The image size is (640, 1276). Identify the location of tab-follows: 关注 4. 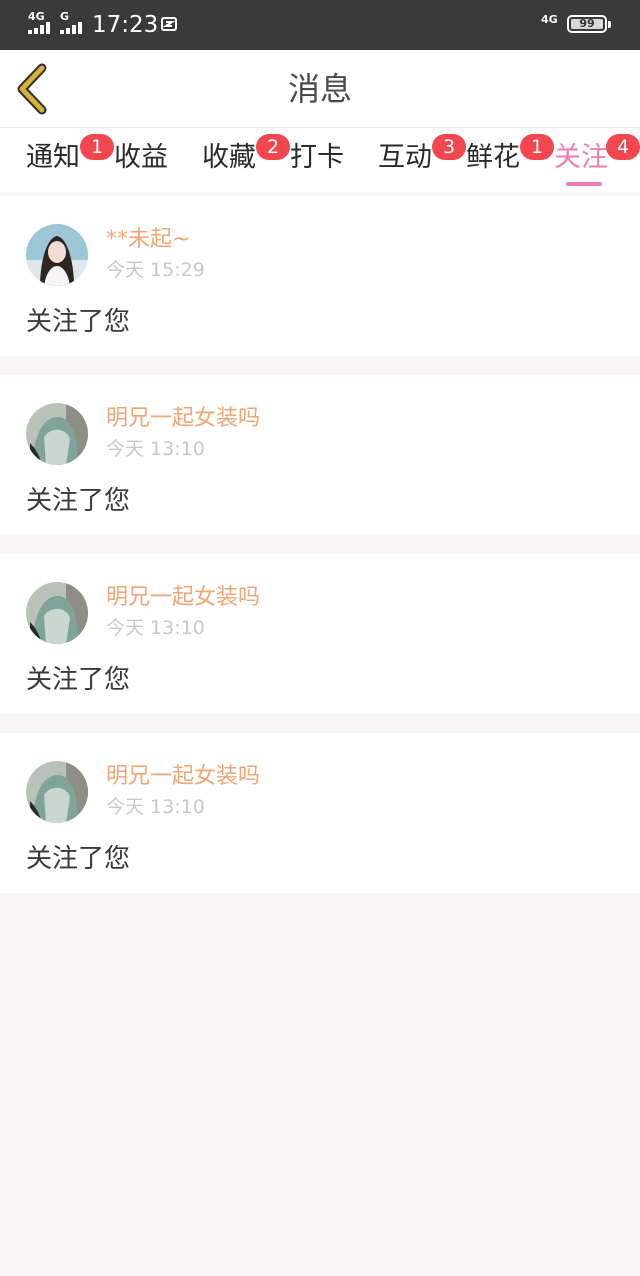
(597, 160).